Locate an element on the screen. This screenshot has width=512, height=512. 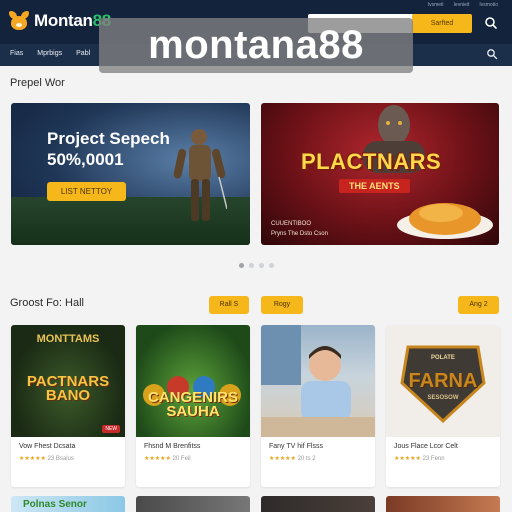
game-name: Fany TV hif Flsss is located at coordinates (296, 446).